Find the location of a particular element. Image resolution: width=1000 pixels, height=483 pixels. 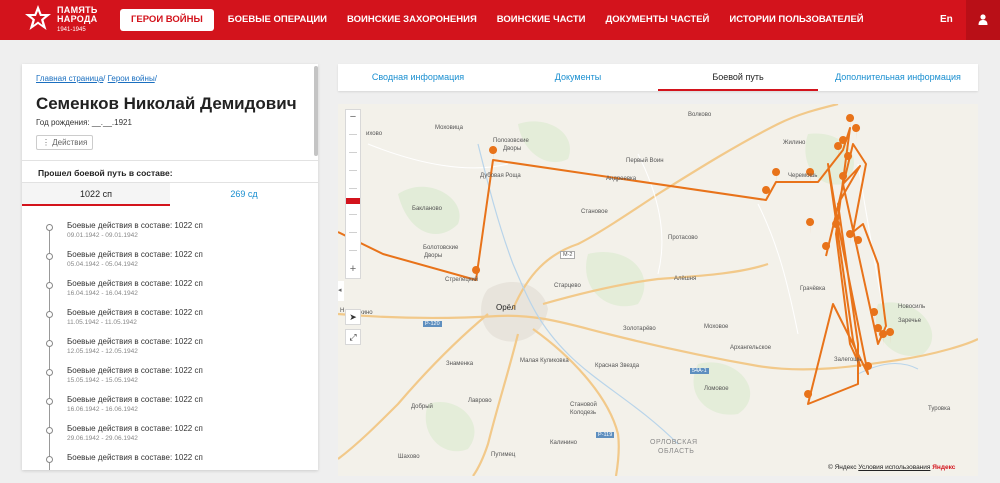

tab-documents: Документы is located at coordinates (578, 77).